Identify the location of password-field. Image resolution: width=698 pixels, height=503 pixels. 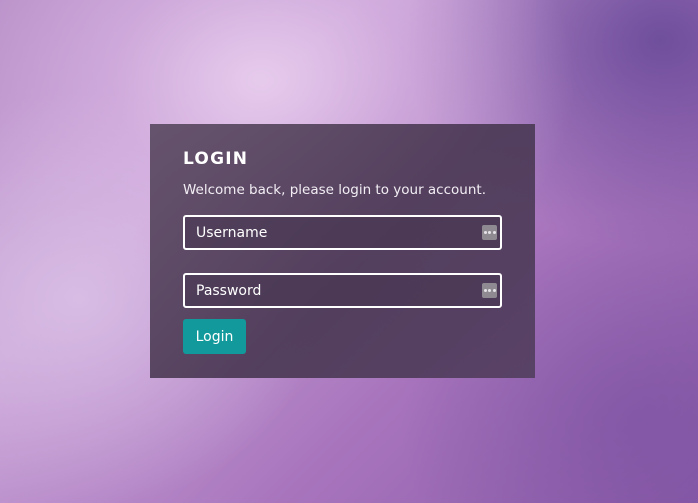
(342, 290).